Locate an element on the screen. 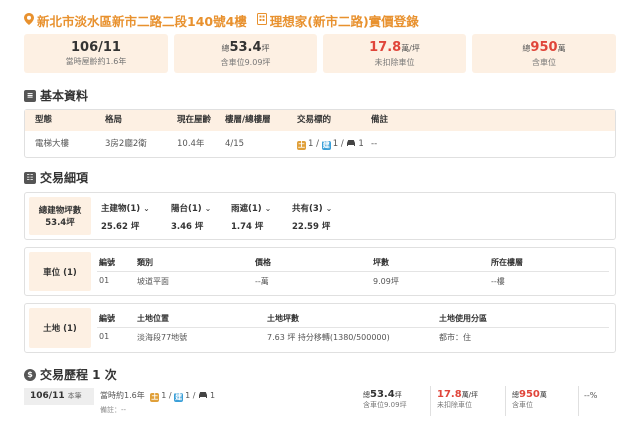 This screenshot has width=640, height=428. land-col-no: 編號 is located at coordinates (107, 318).